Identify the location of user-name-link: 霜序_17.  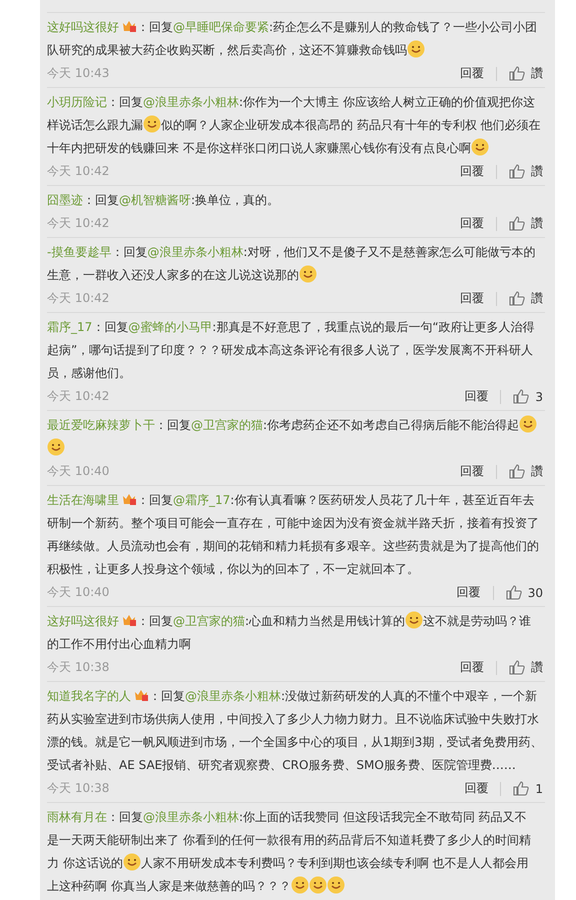
(69, 327).